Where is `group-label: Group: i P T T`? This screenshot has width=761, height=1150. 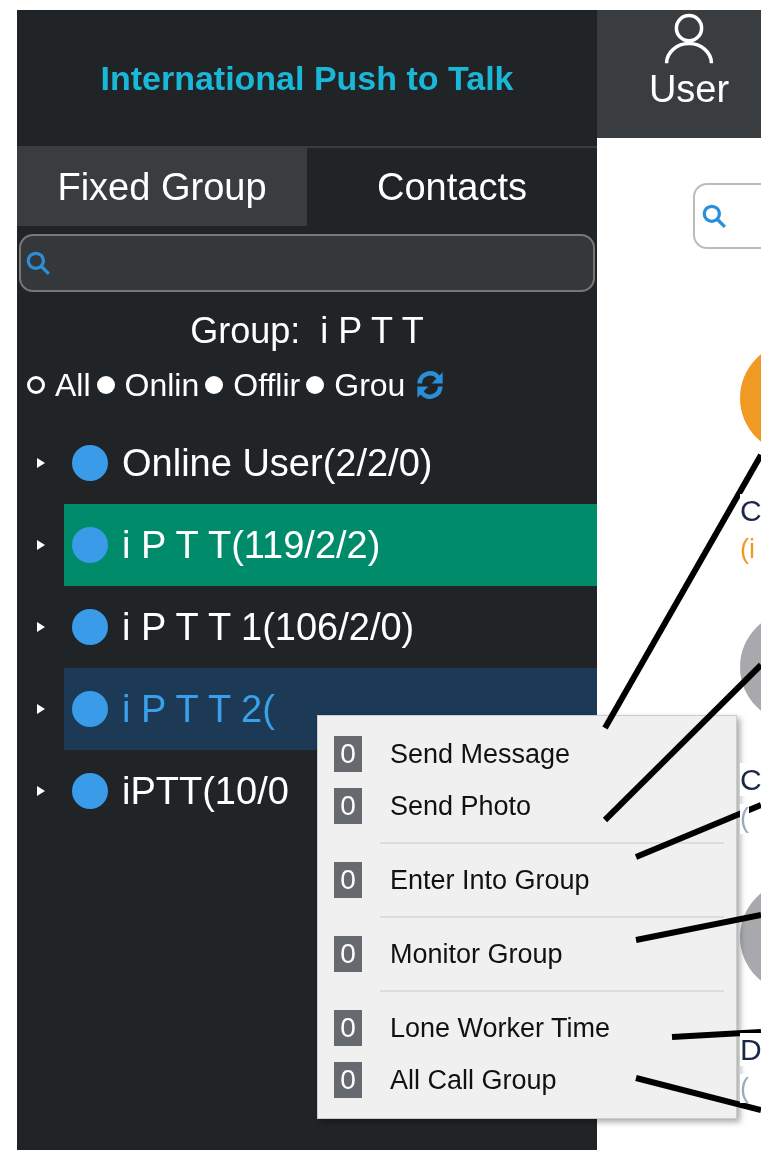
group-label: Group: i P T T is located at coordinates (307, 331).